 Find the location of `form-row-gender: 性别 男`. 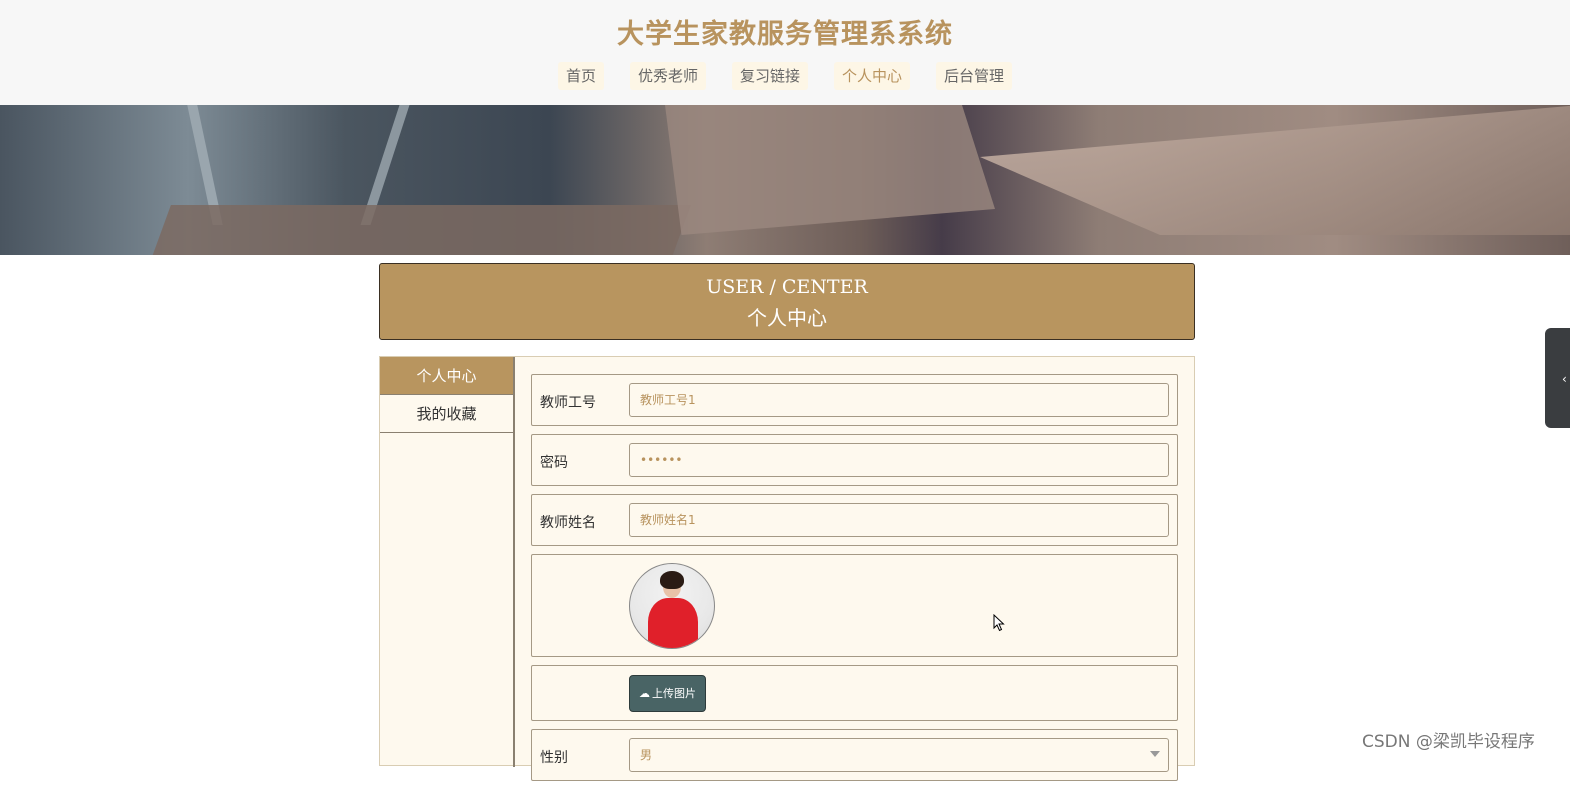

form-row-gender: 性别 男 is located at coordinates (854, 755).